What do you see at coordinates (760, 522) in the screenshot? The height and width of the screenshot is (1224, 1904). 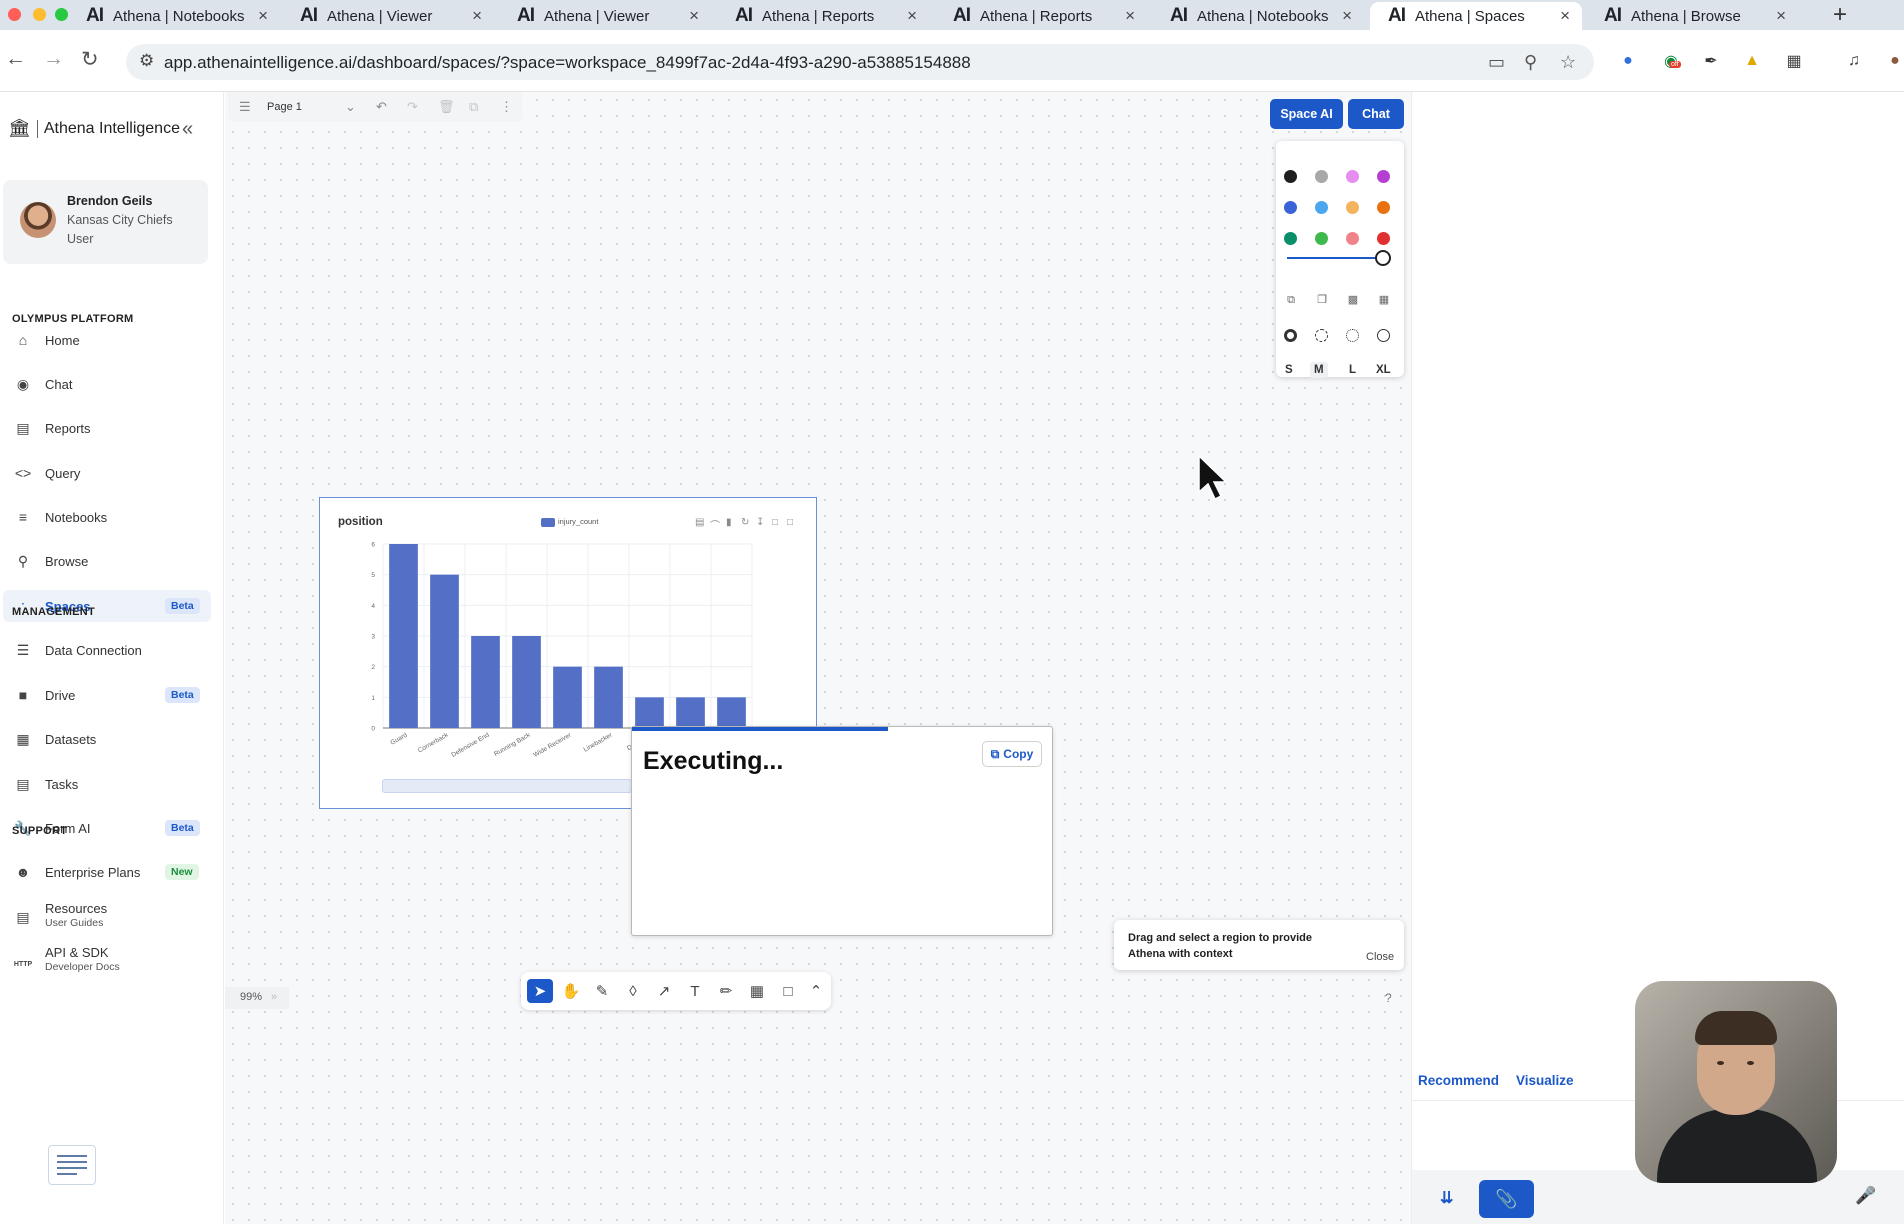 I see `download-icon: ↧` at bounding box center [760, 522].